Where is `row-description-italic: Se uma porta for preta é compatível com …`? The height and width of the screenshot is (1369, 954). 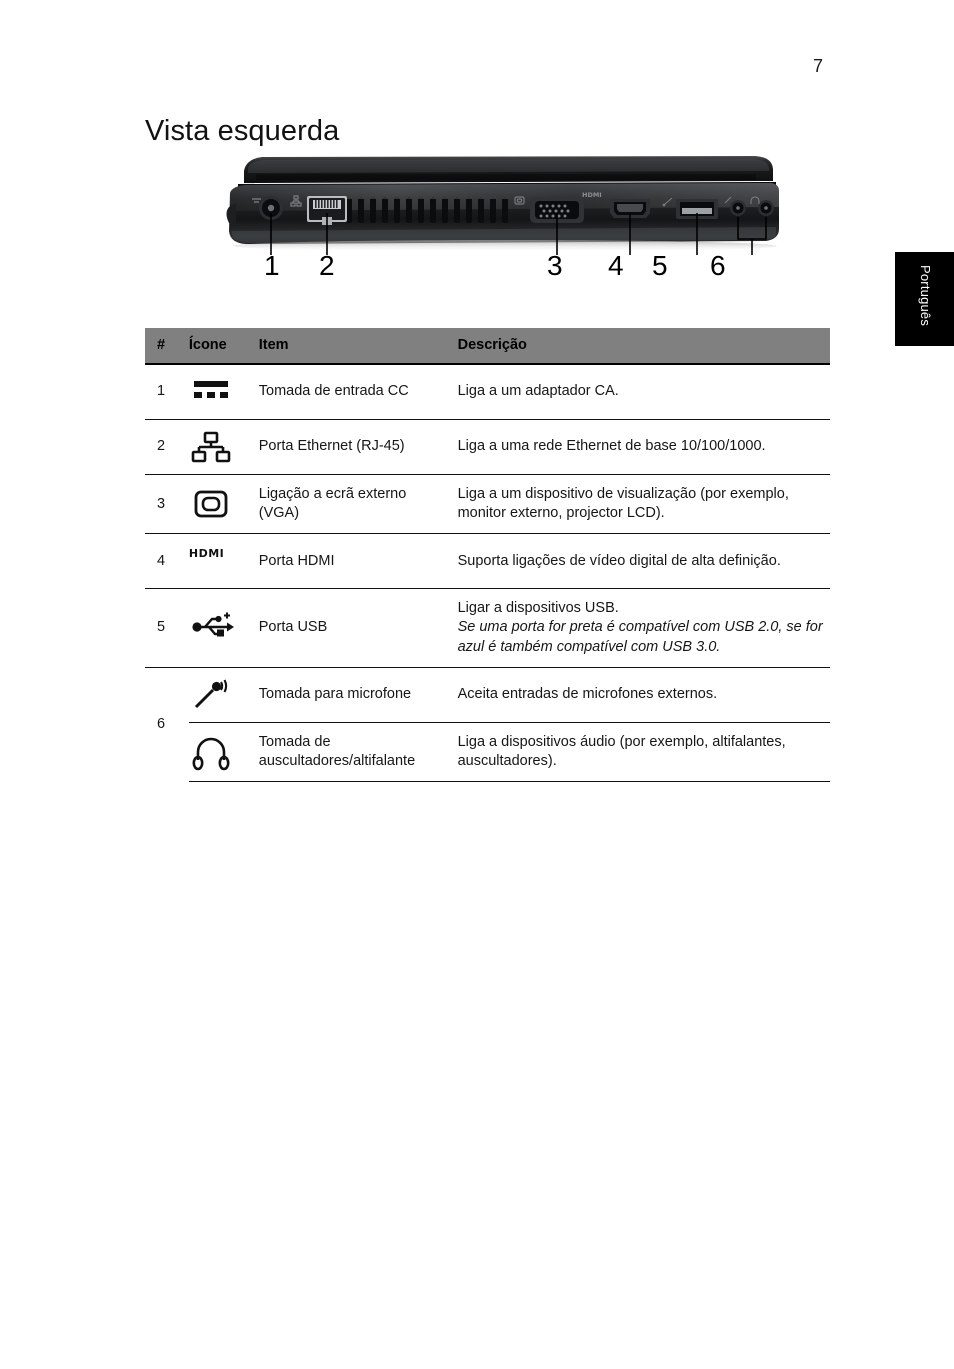 row-description-italic: Se uma porta for preta é compatível com … is located at coordinates (640, 637).